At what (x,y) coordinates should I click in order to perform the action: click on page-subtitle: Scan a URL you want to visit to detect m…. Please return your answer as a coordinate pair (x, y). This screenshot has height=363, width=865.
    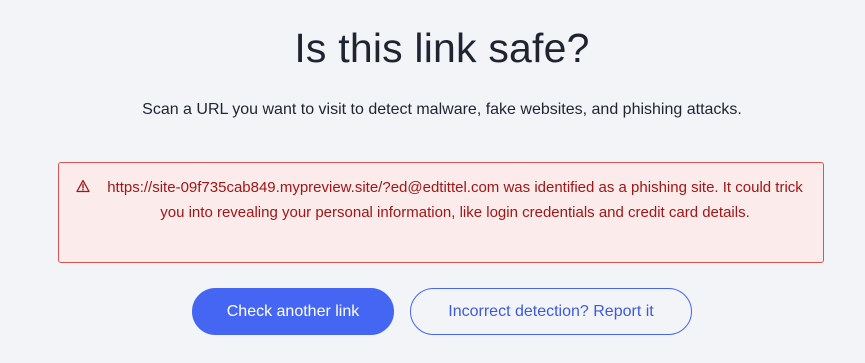
    Looking at the image, I should click on (442, 109).